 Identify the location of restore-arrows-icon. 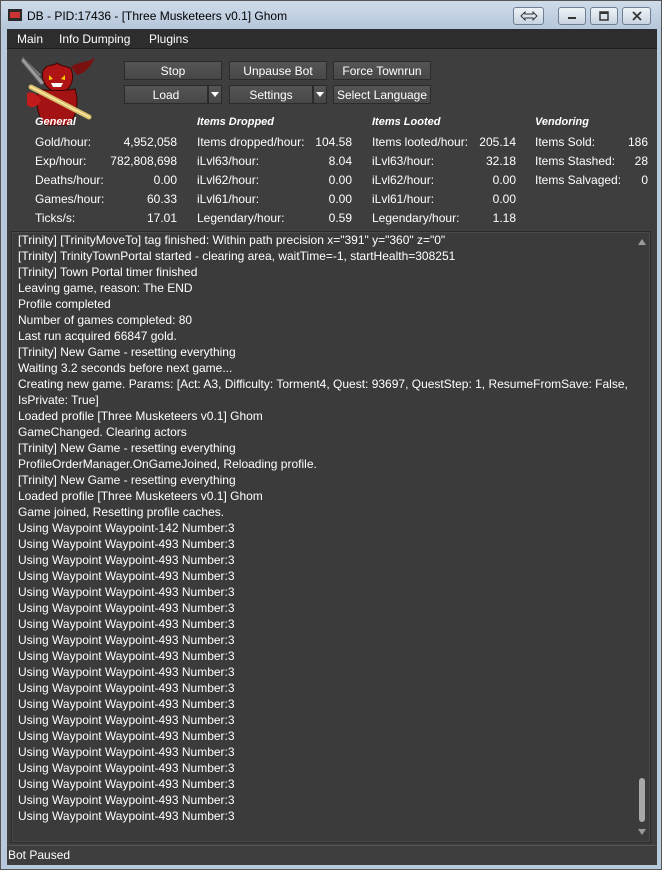
(528, 16).